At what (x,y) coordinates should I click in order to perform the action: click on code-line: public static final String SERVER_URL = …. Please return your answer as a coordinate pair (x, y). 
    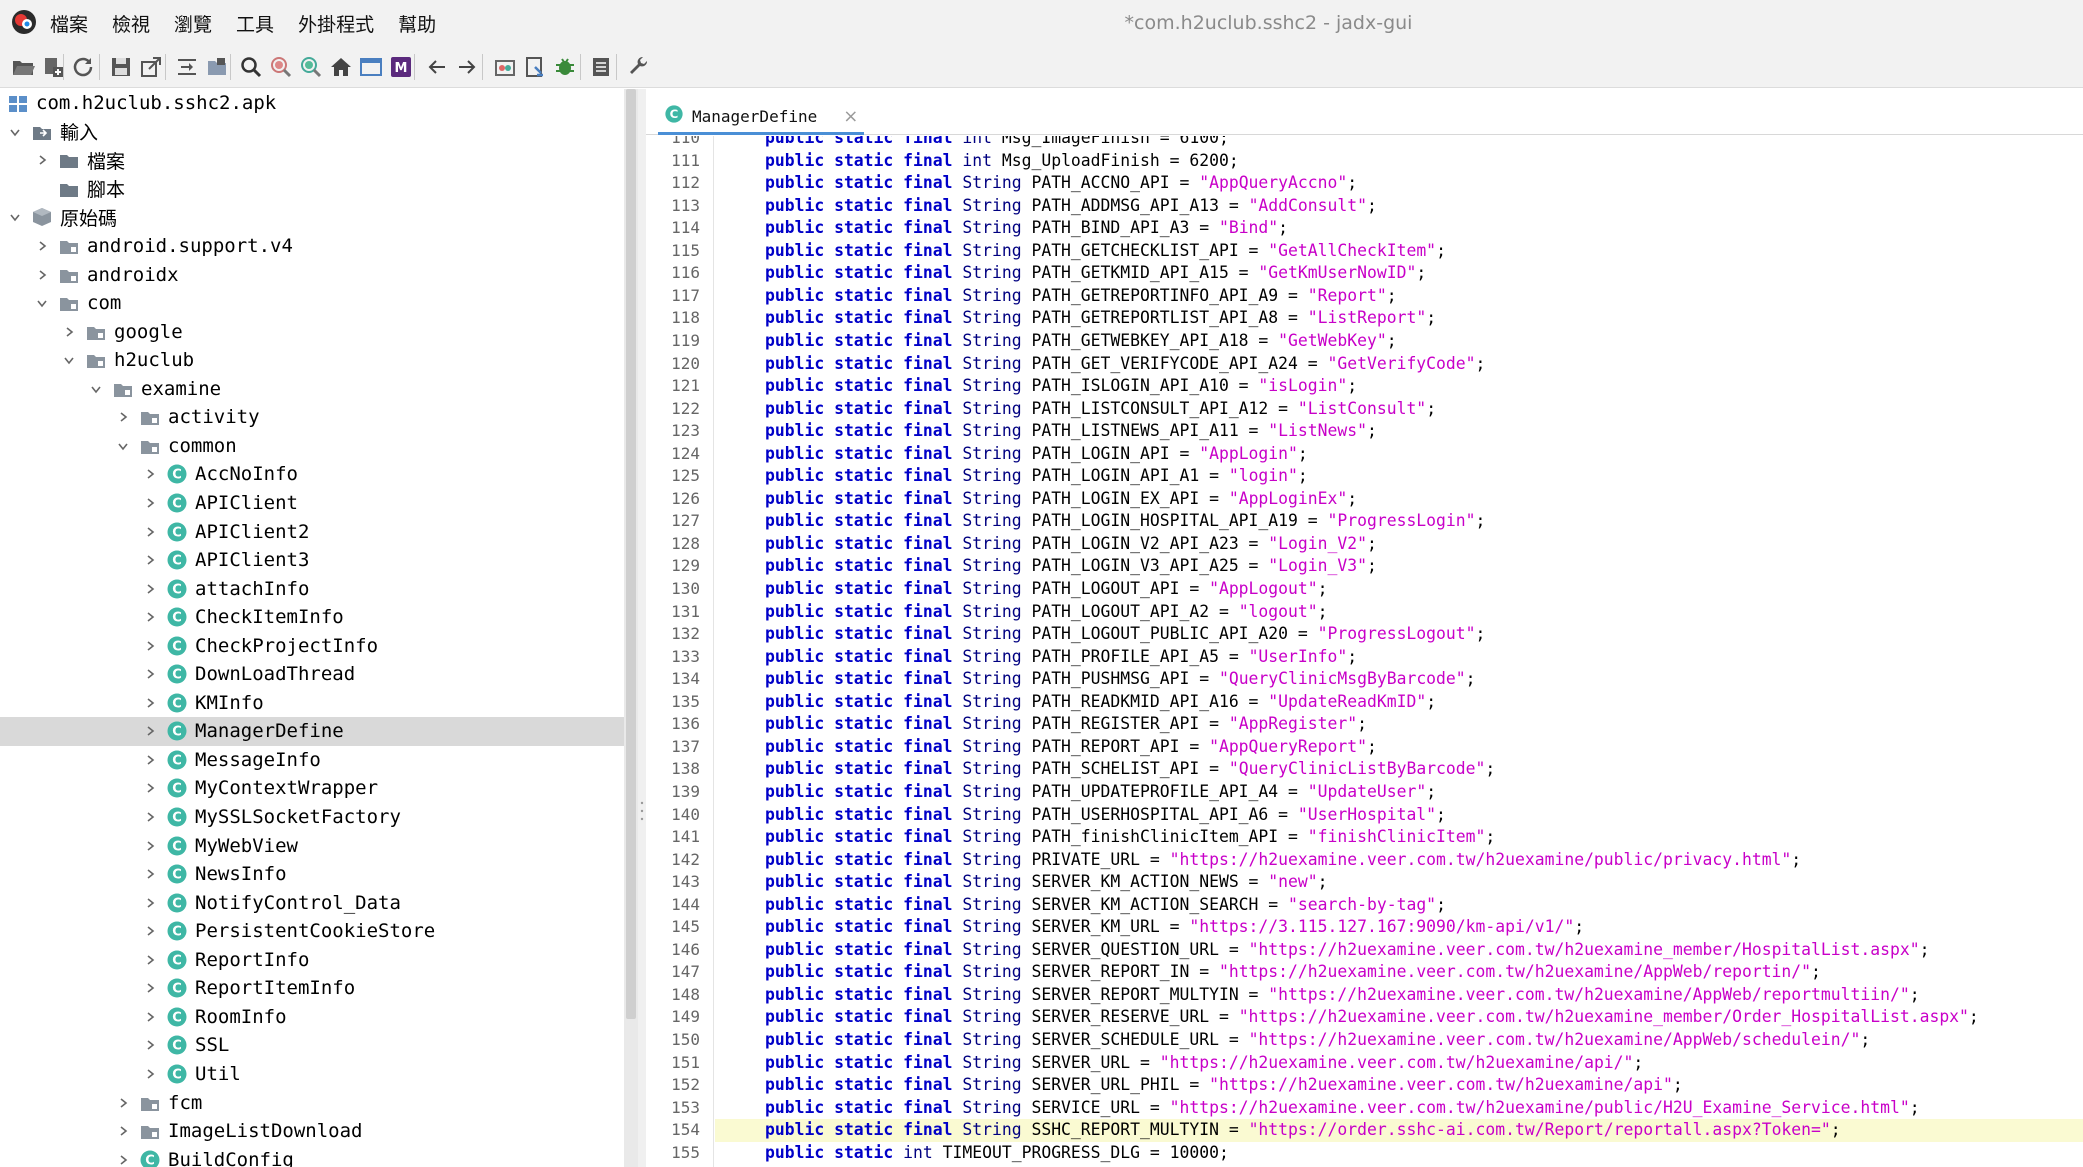
    Looking at the image, I should click on (1399, 1063).